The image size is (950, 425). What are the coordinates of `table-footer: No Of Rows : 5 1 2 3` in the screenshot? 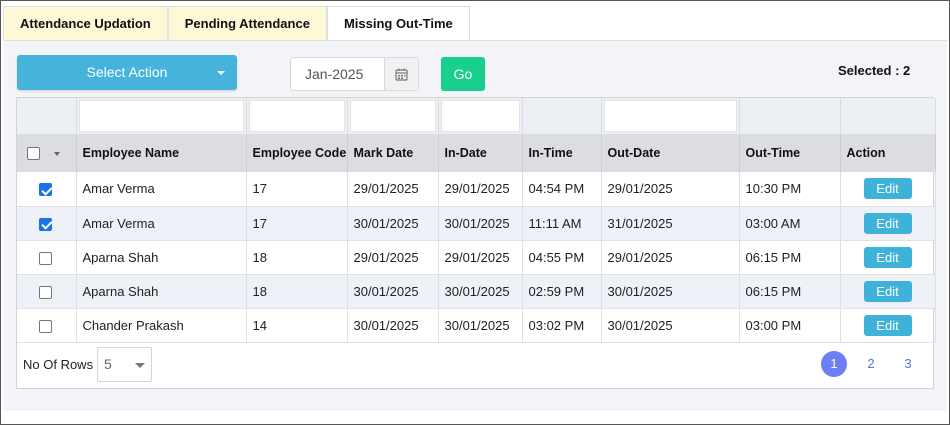 It's located at (475, 365).